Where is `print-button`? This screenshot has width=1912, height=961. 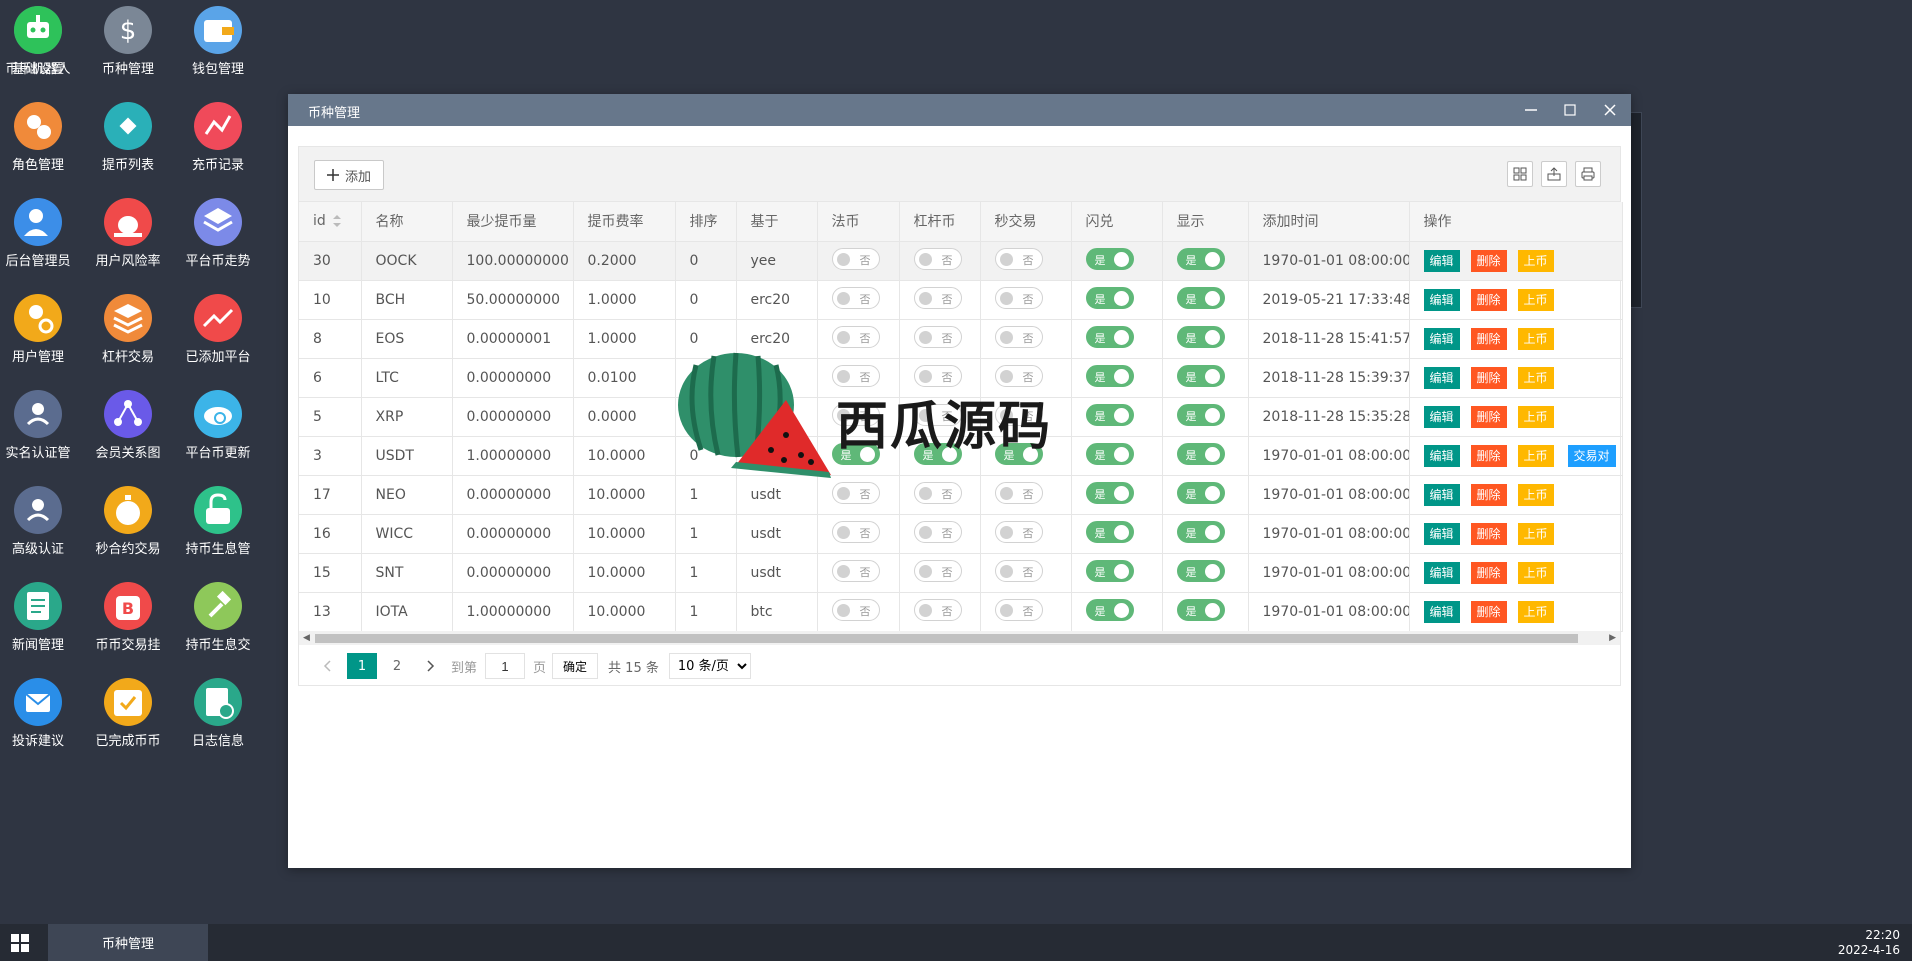
print-button is located at coordinates (1588, 174).